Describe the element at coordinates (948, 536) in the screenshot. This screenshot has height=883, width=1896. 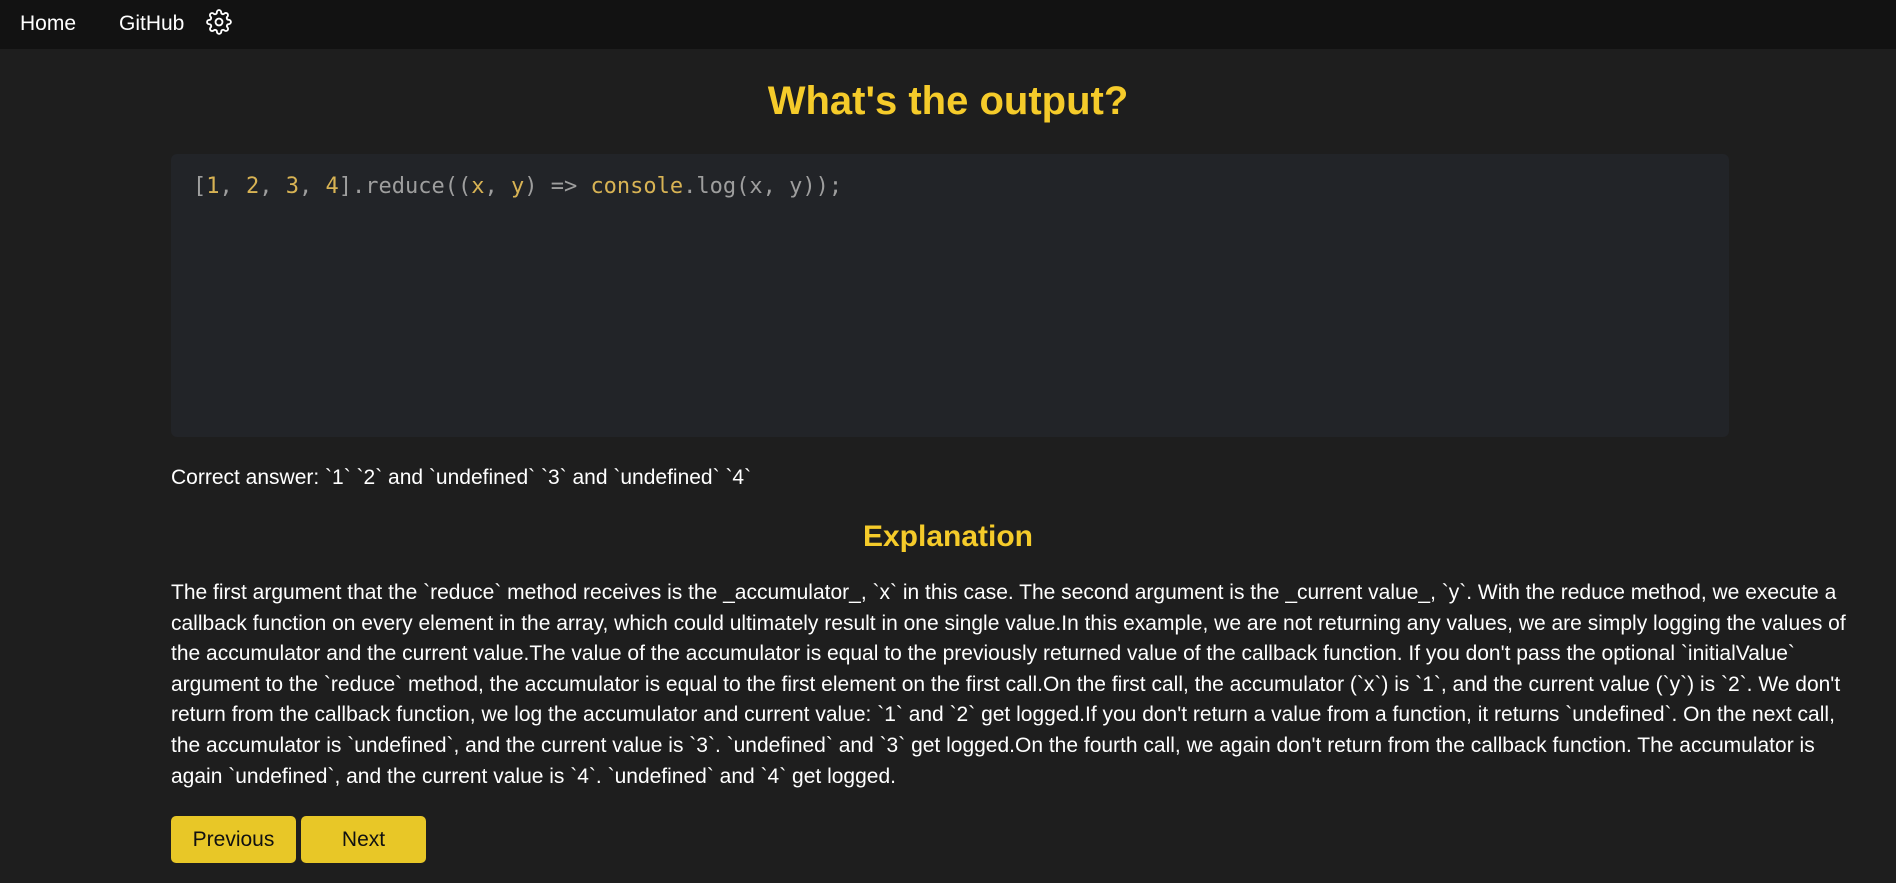
I see `explanation-heading: Explanation` at that location.